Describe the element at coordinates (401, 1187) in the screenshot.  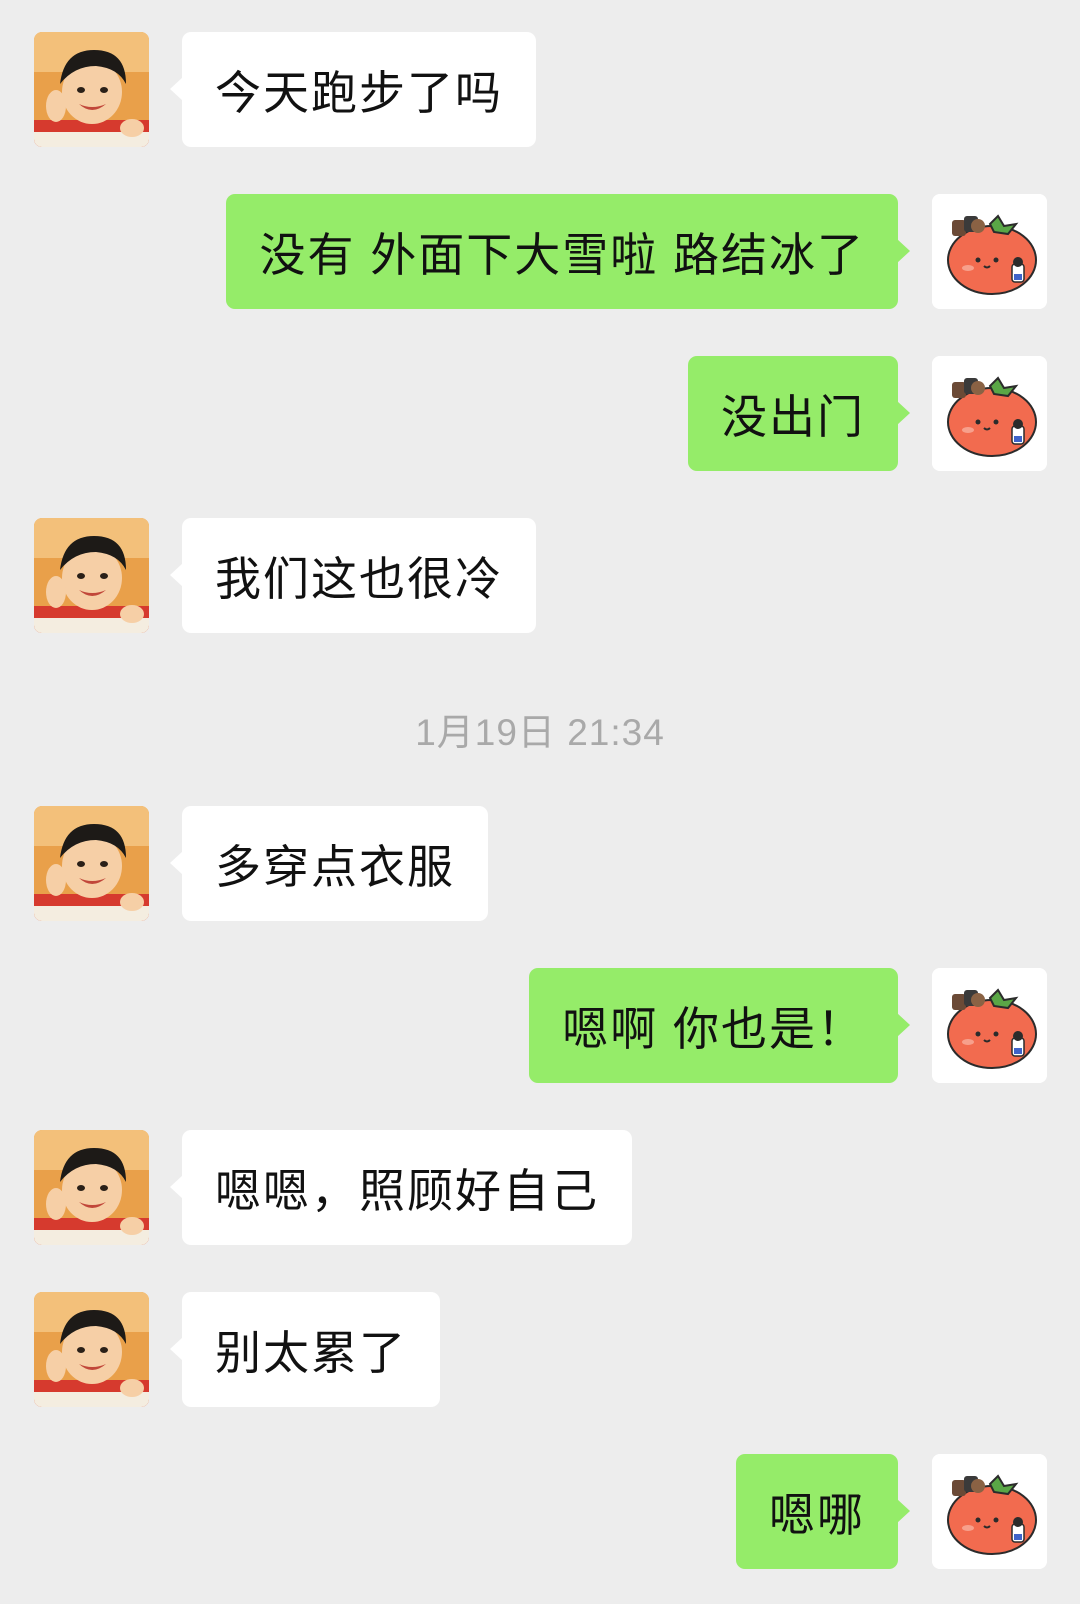
I see `incoming-message-bubble: 嗯嗯，照顾好自己` at that location.